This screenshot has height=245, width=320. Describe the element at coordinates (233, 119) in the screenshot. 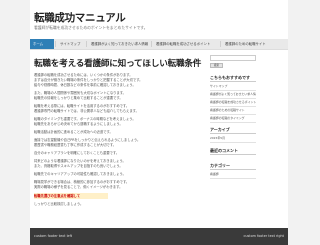

I see `widget-link: 看護師の転職のタイミング` at that location.